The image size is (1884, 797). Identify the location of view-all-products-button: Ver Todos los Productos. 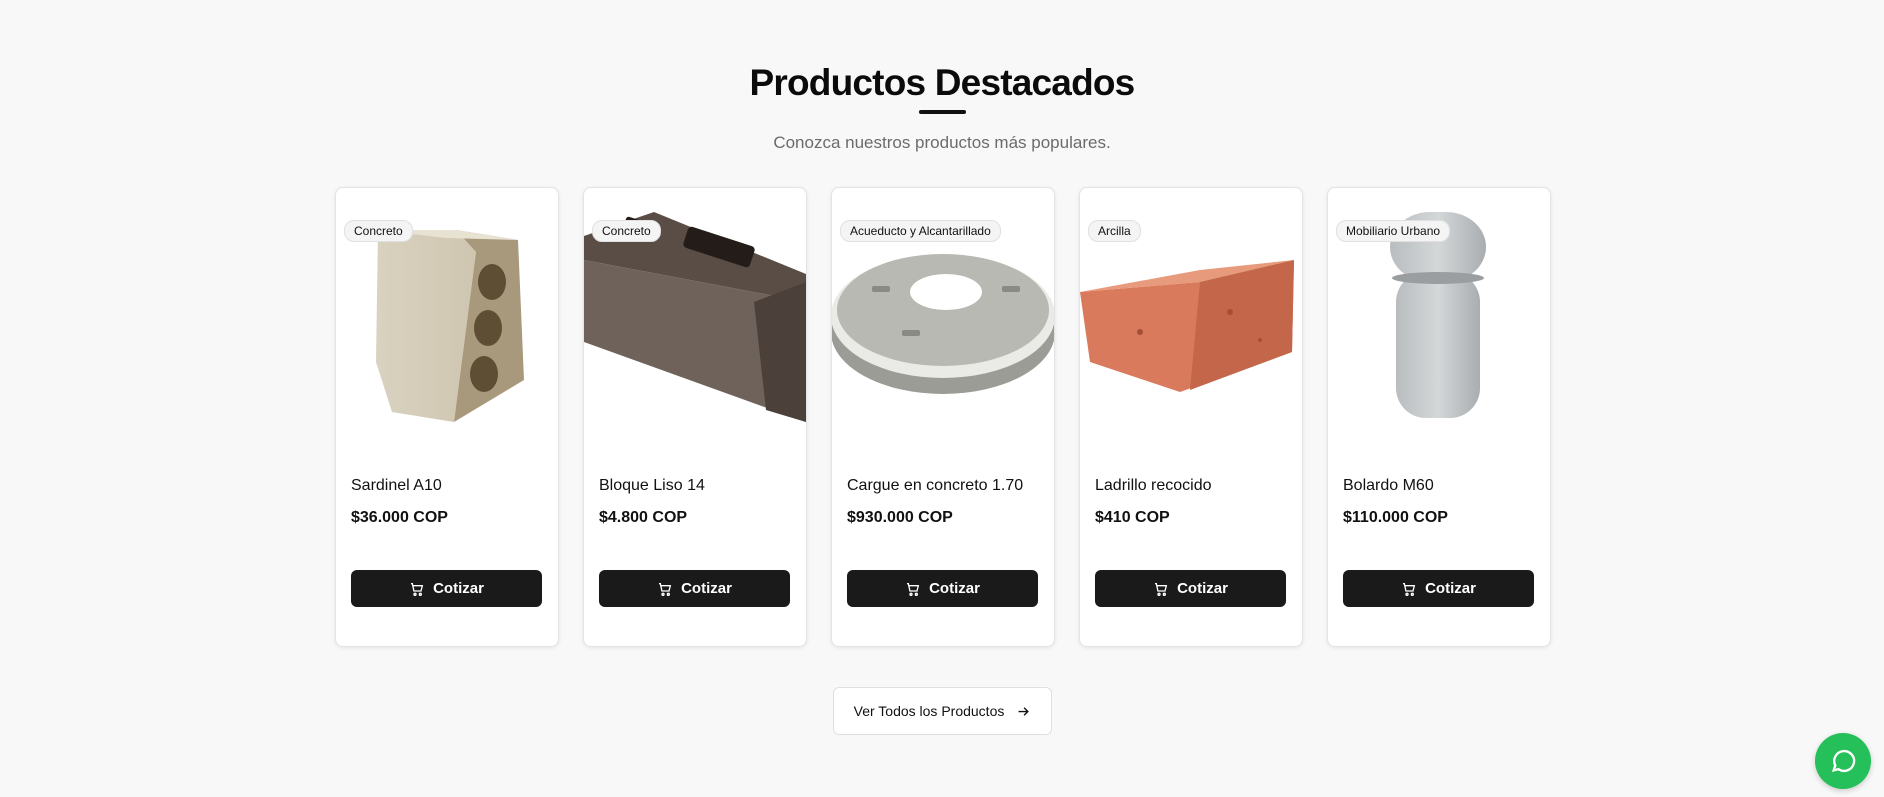
(942, 711).